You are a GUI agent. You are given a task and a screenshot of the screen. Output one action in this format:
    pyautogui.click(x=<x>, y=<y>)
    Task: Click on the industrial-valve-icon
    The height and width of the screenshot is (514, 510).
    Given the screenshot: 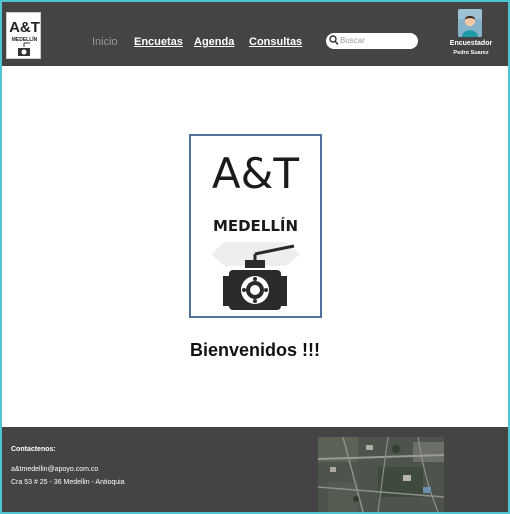 What is the action you would take?
    pyautogui.click(x=255, y=276)
    